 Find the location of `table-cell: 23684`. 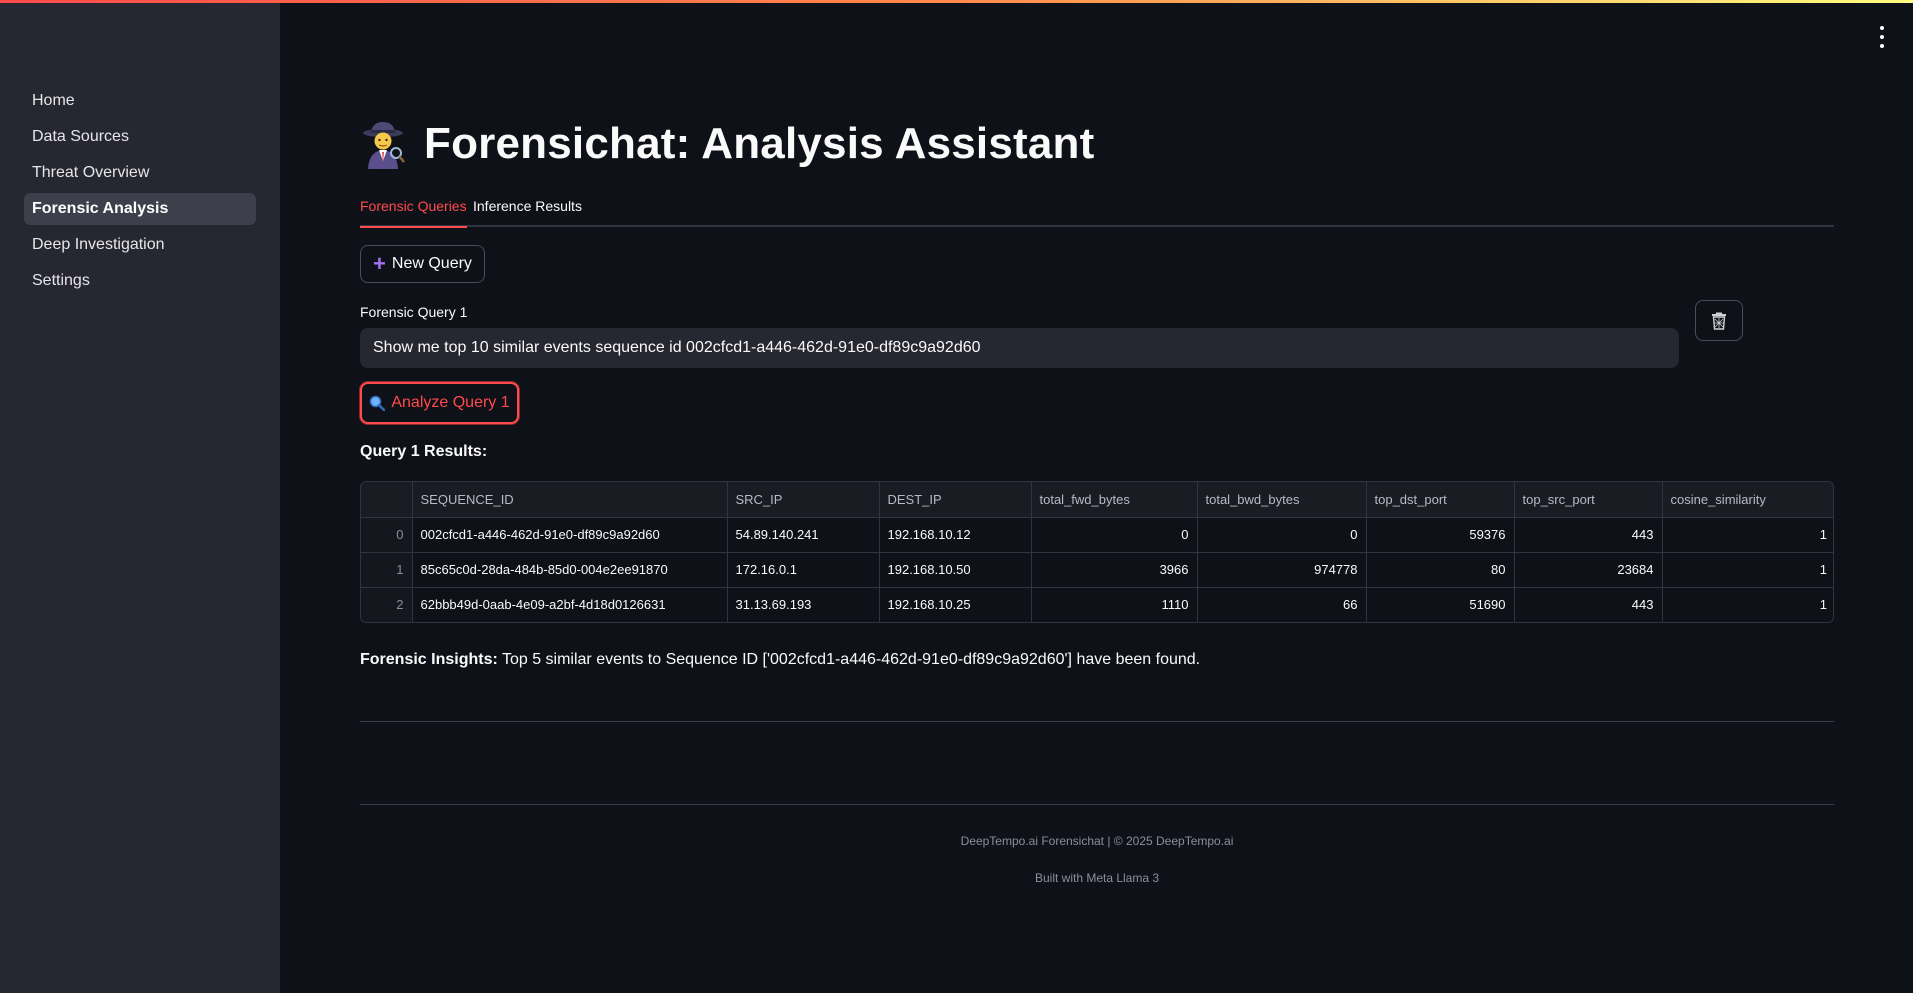

table-cell: 23684 is located at coordinates (1588, 570).